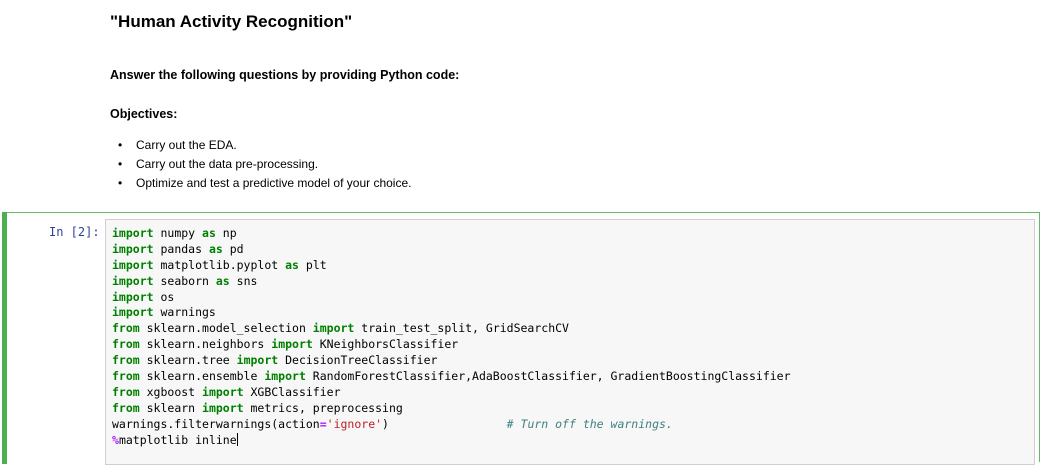 The width and height of the screenshot is (1048, 465). Describe the element at coordinates (171, 407) in the screenshot. I see `code-token: sklearn` at that location.